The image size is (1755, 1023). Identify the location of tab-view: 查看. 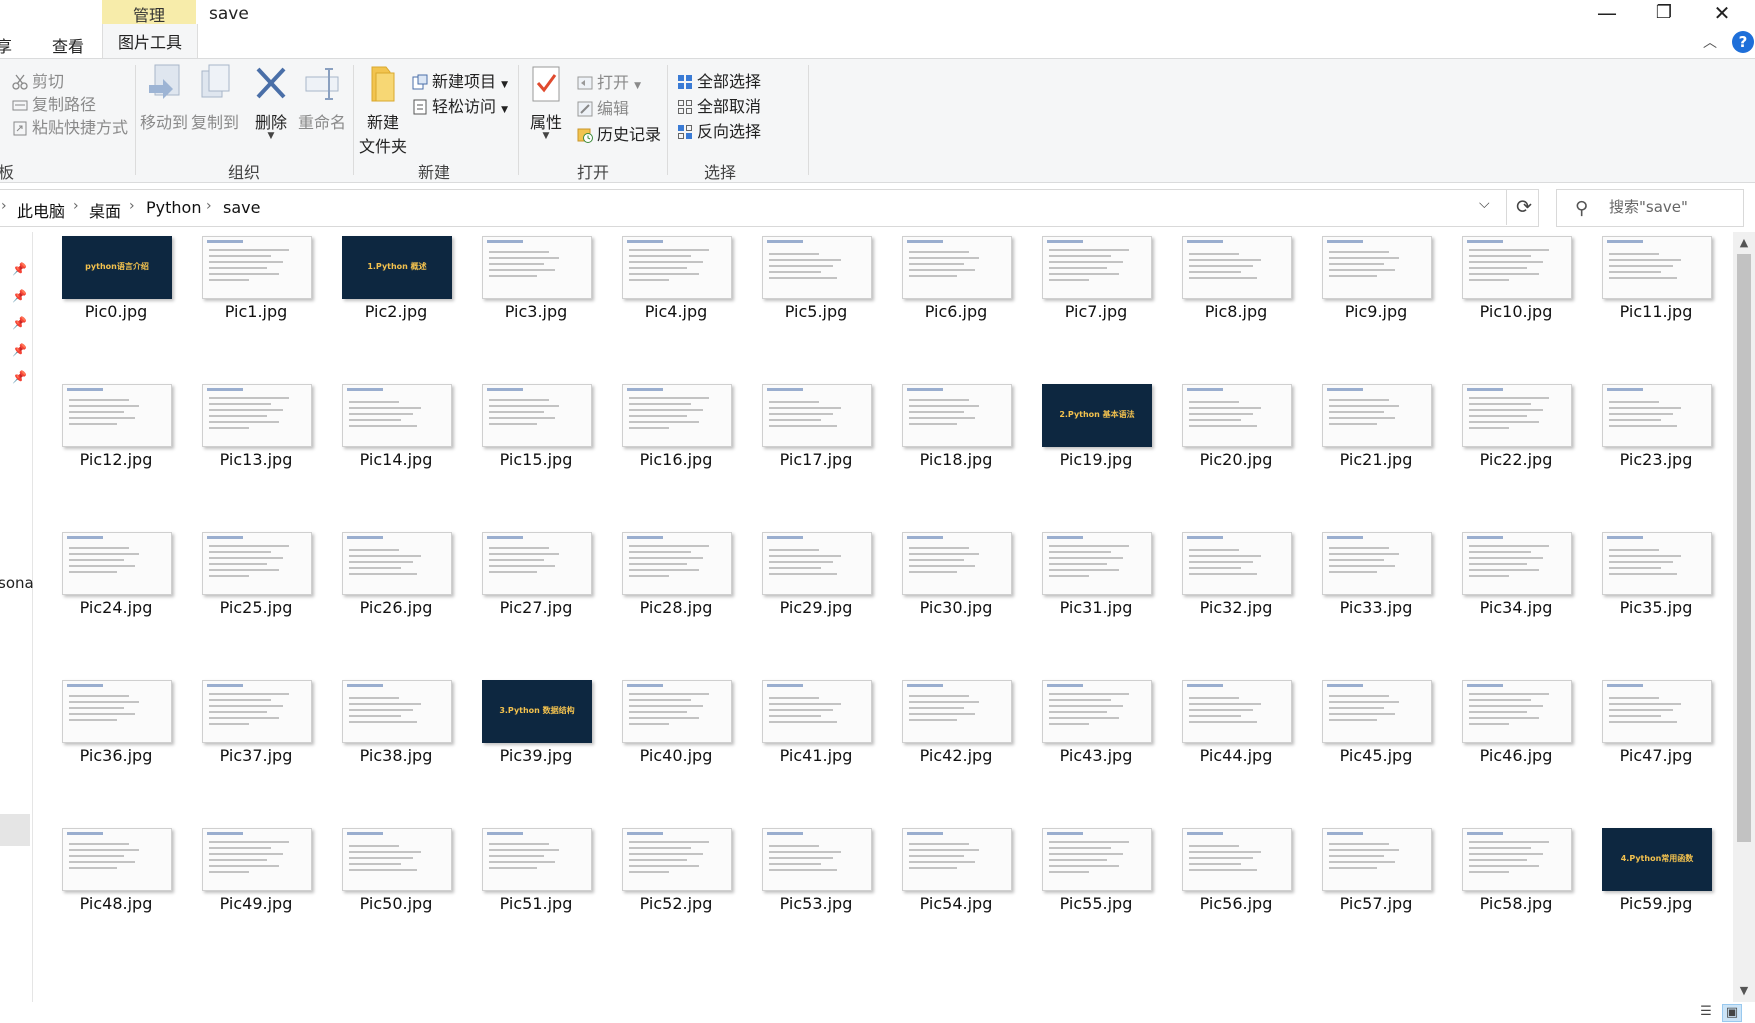
(68, 45).